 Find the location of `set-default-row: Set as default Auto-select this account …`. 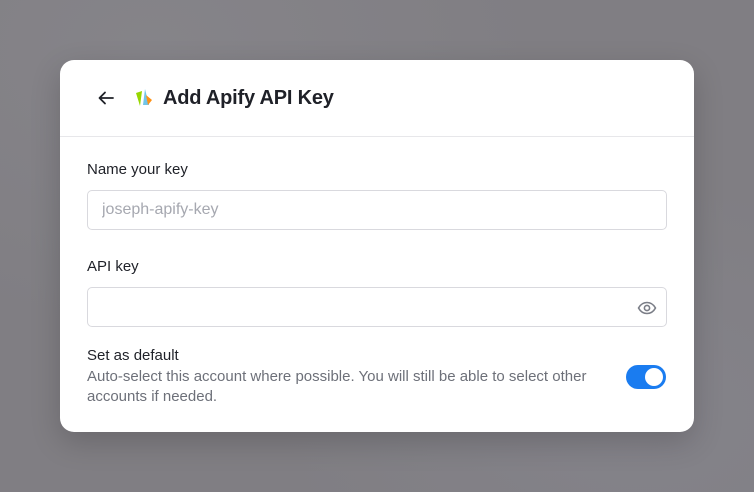

set-default-row: Set as default Auto-select this account … is located at coordinates (377, 377).